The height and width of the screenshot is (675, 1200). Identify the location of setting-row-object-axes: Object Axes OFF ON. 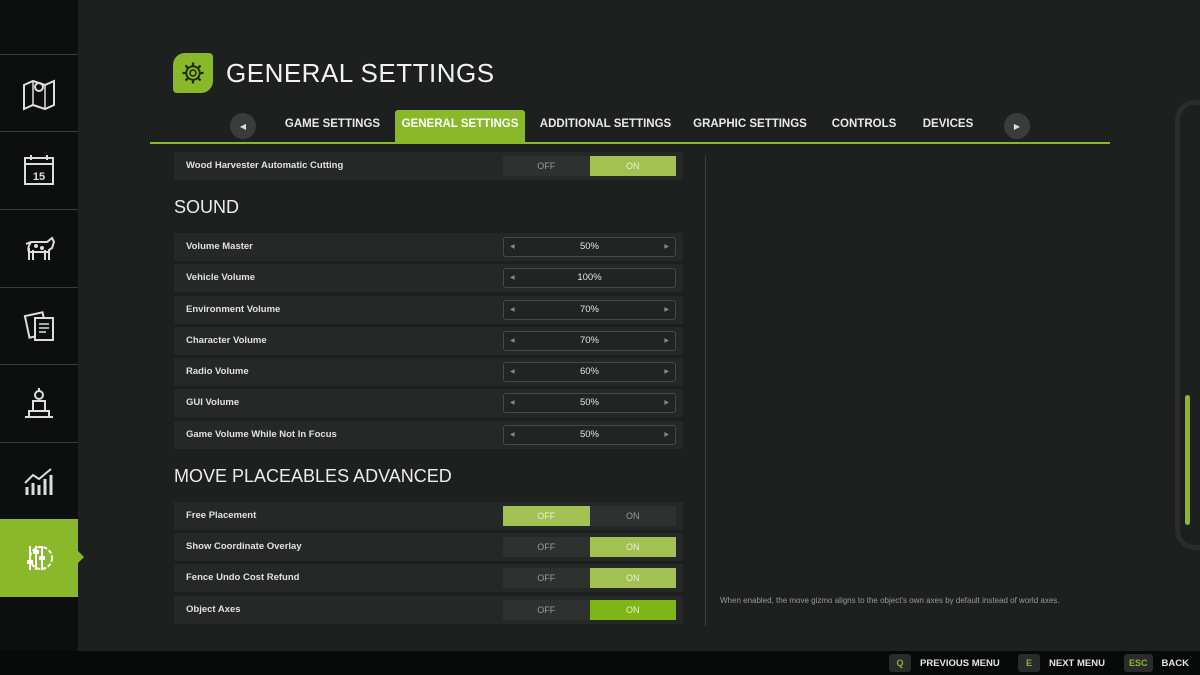
(428, 610).